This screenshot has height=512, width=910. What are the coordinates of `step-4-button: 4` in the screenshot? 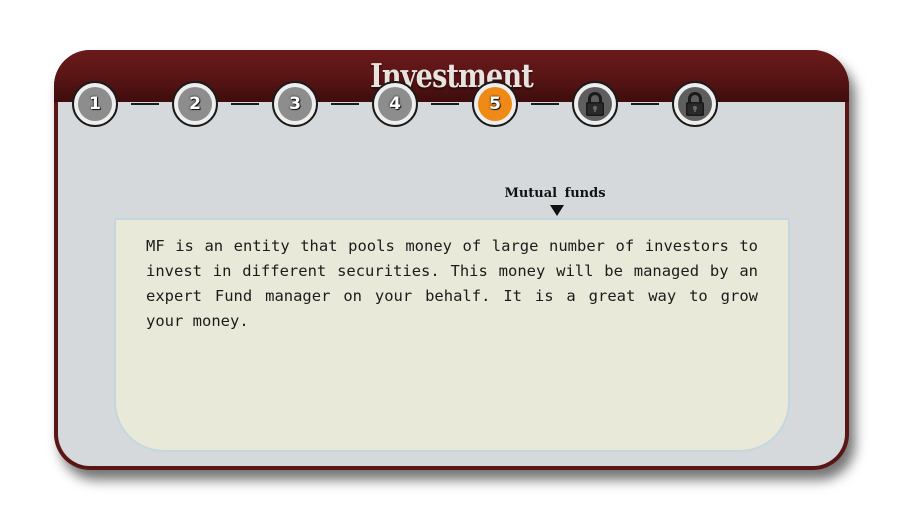 It's located at (395, 104).